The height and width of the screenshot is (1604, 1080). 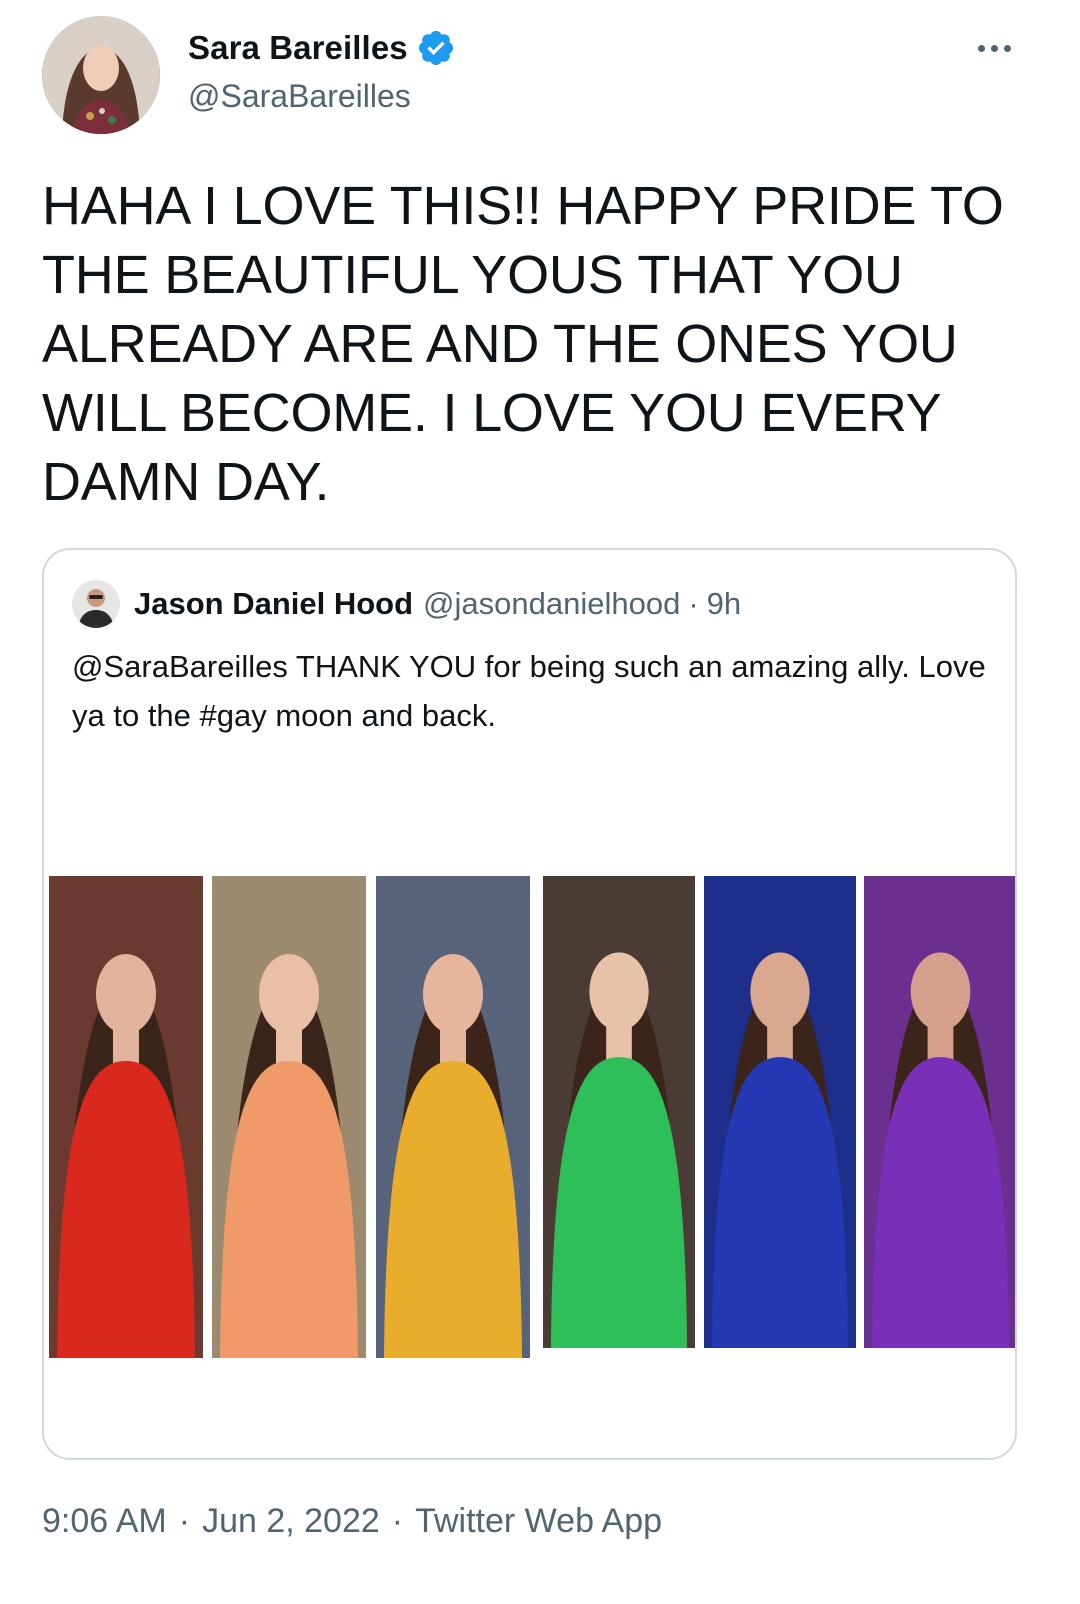 What do you see at coordinates (619, 1112) in the screenshot?
I see `photo-panel-green` at bounding box center [619, 1112].